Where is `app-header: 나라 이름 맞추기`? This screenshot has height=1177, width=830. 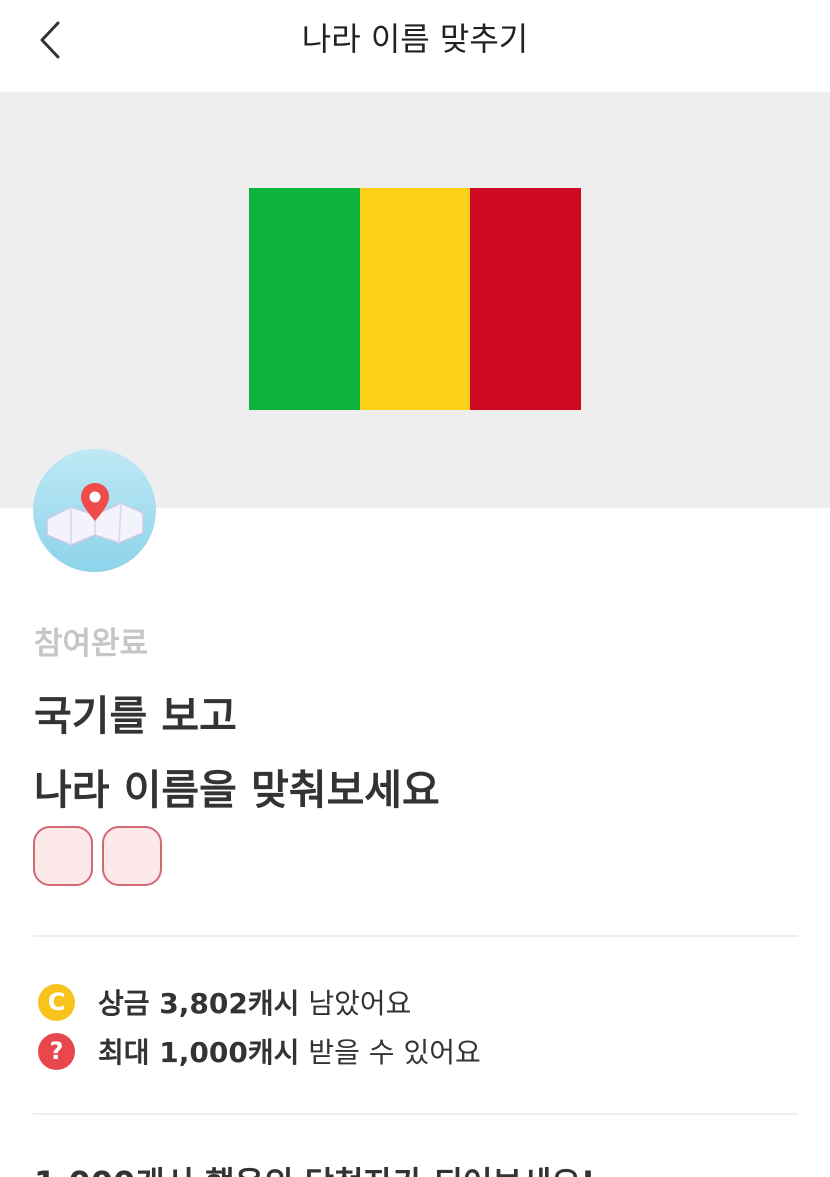
app-header: 나라 이름 맞추기 is located at coordinates (415, 46).